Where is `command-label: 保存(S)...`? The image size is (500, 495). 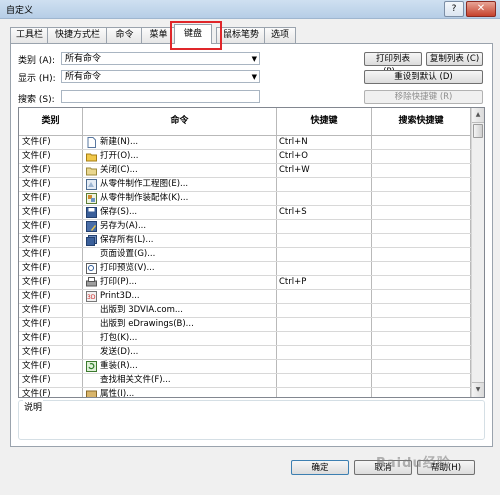
command-label: 保存(S)... is located at coordinates (119, 212).